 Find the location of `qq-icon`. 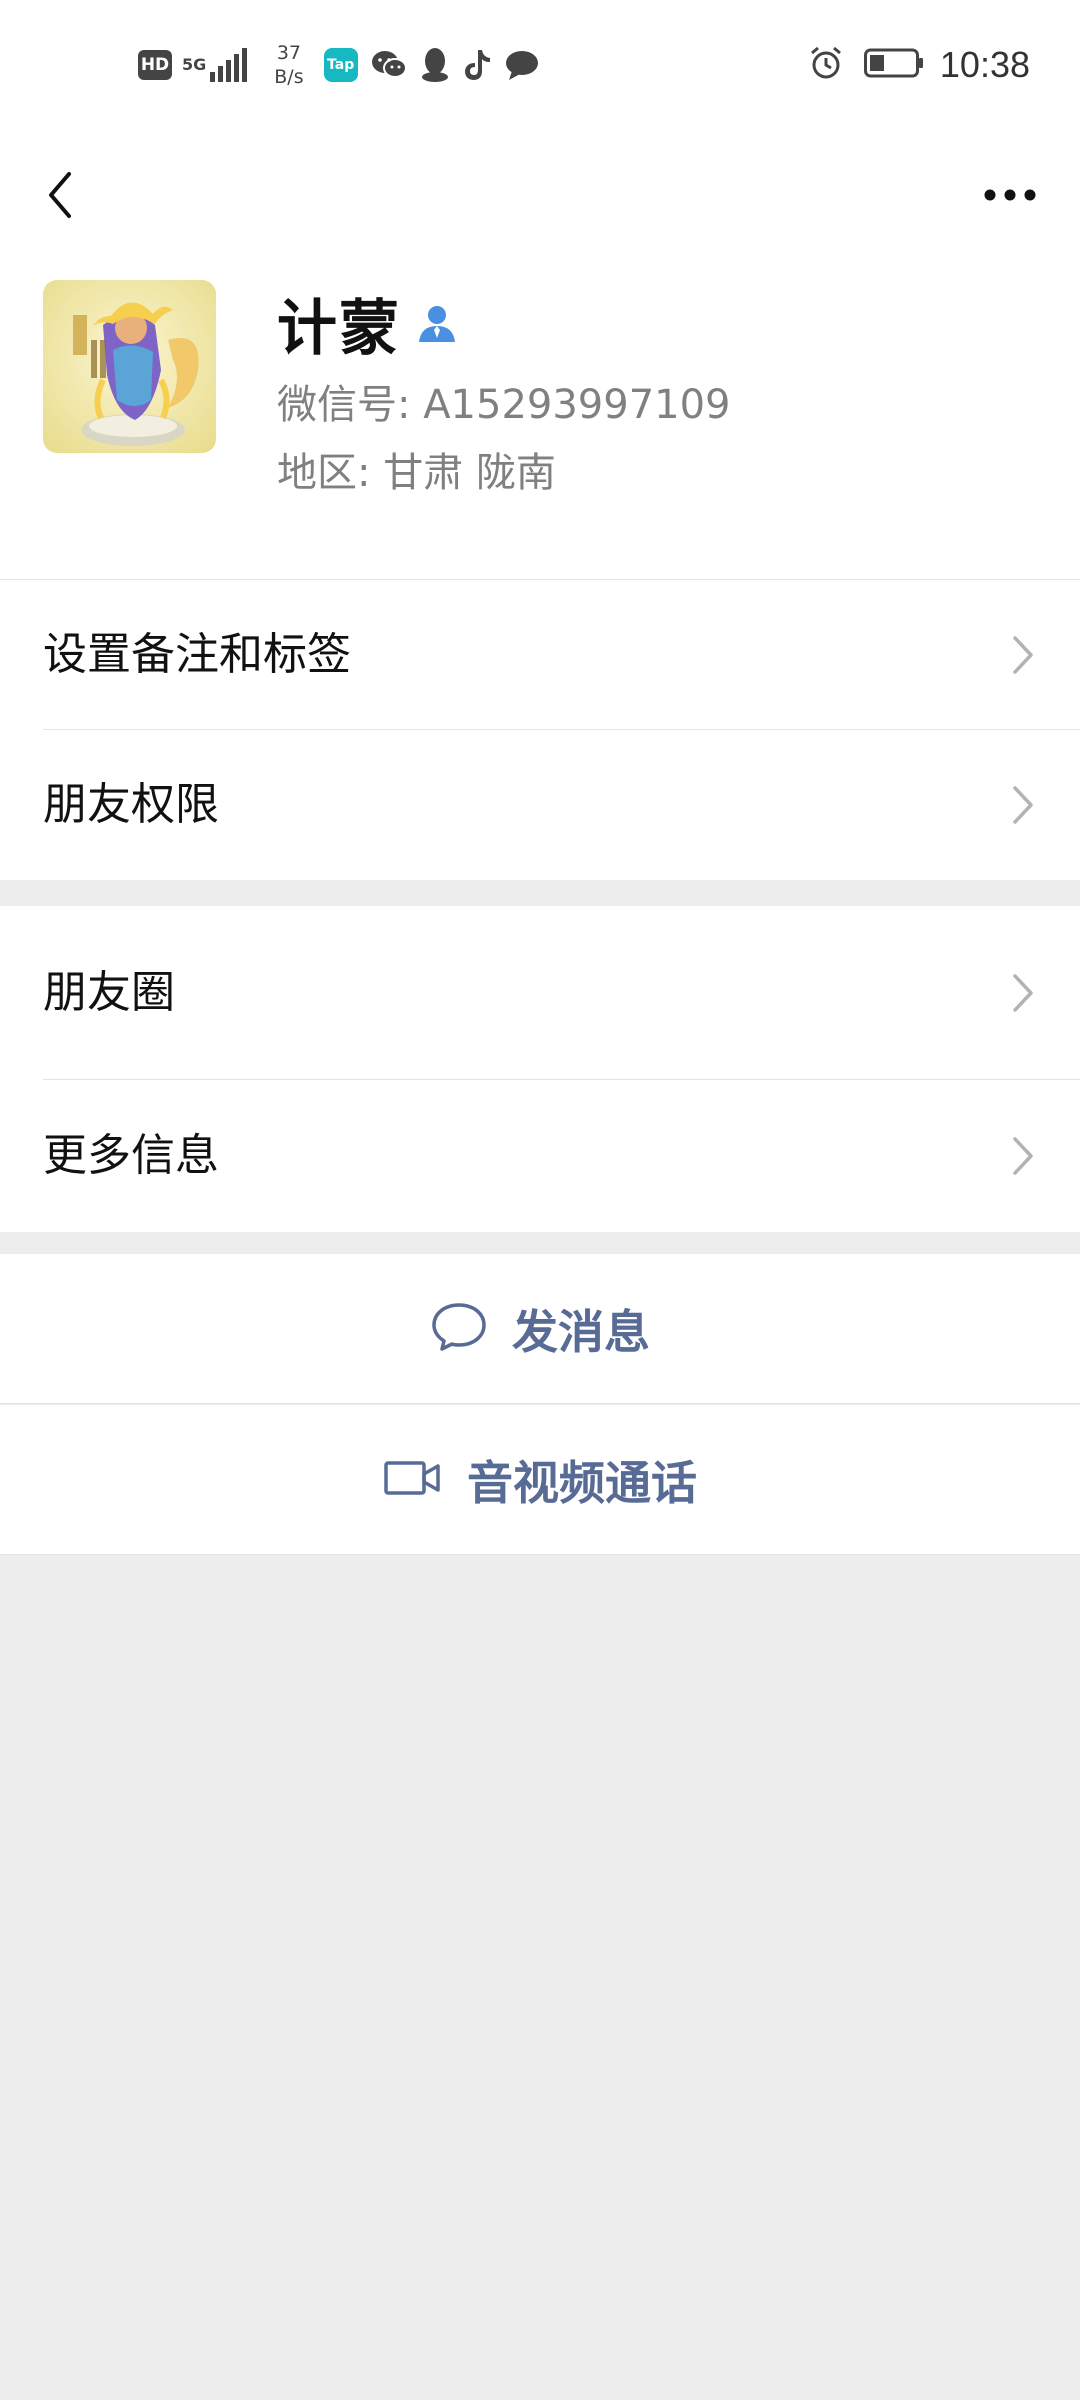

qq-icon is located at coordinates (435, 65).